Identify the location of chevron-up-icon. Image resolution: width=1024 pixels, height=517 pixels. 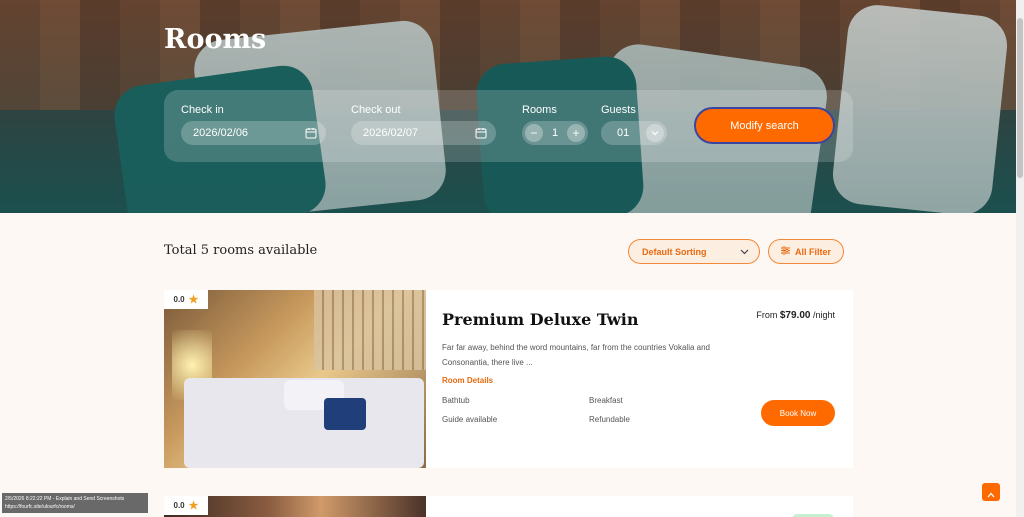
(991, 492).